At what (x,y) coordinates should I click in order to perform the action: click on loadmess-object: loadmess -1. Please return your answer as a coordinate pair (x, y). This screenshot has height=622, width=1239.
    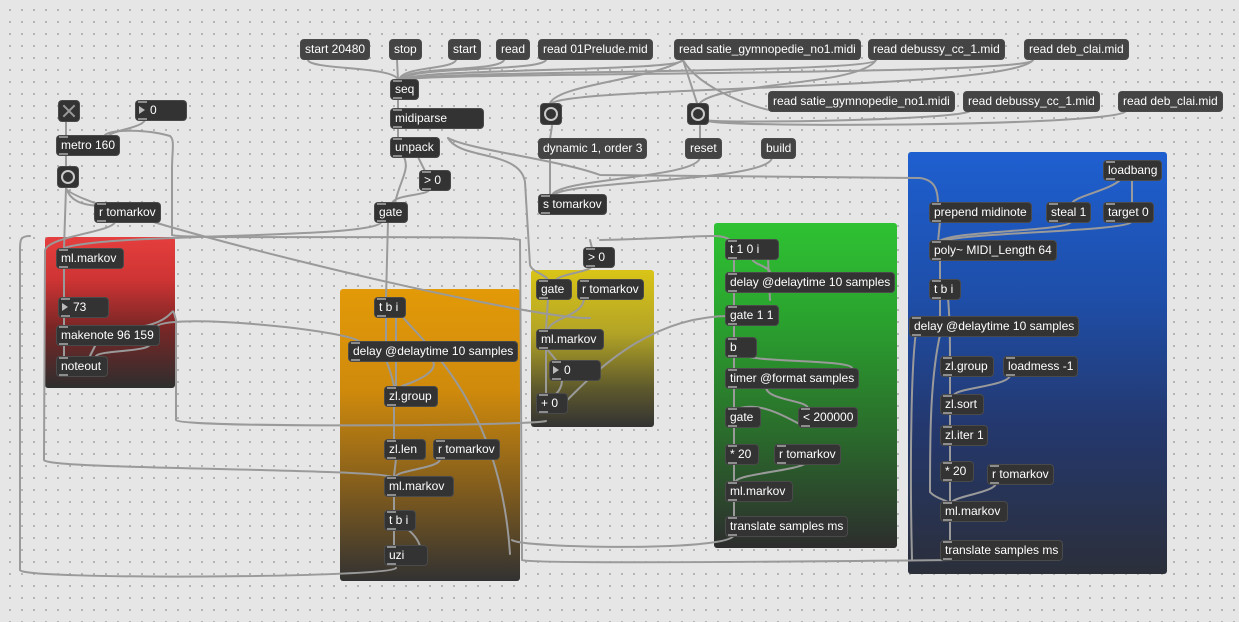
    Looking at the image, I should click on (1041, 366).